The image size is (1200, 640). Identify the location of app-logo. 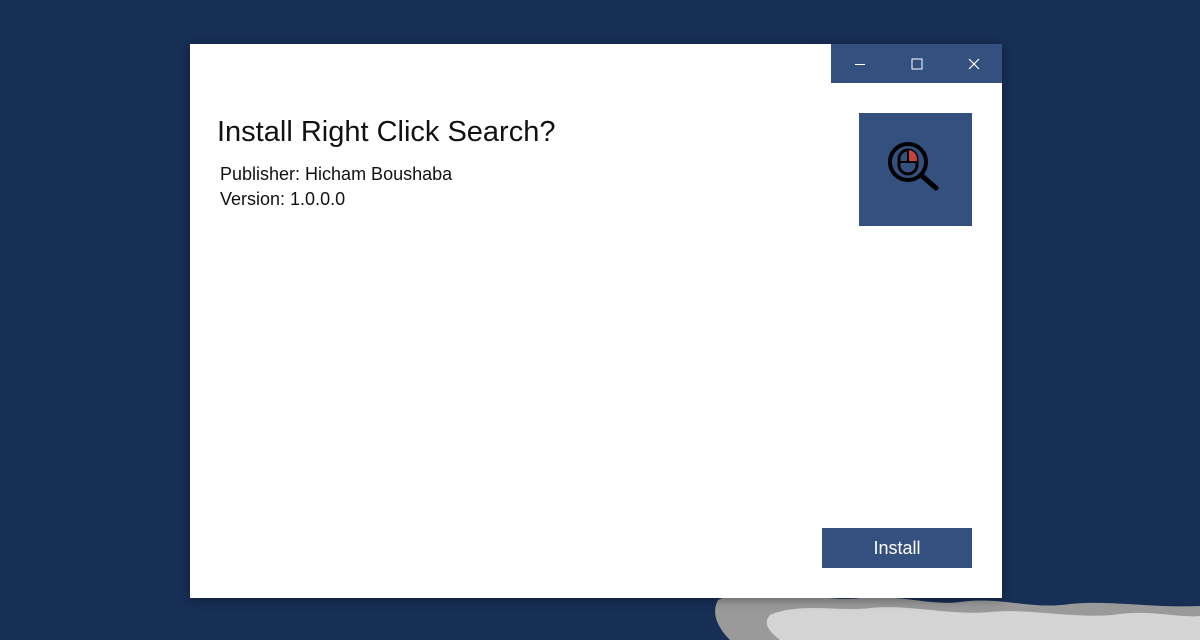
(915, 169).